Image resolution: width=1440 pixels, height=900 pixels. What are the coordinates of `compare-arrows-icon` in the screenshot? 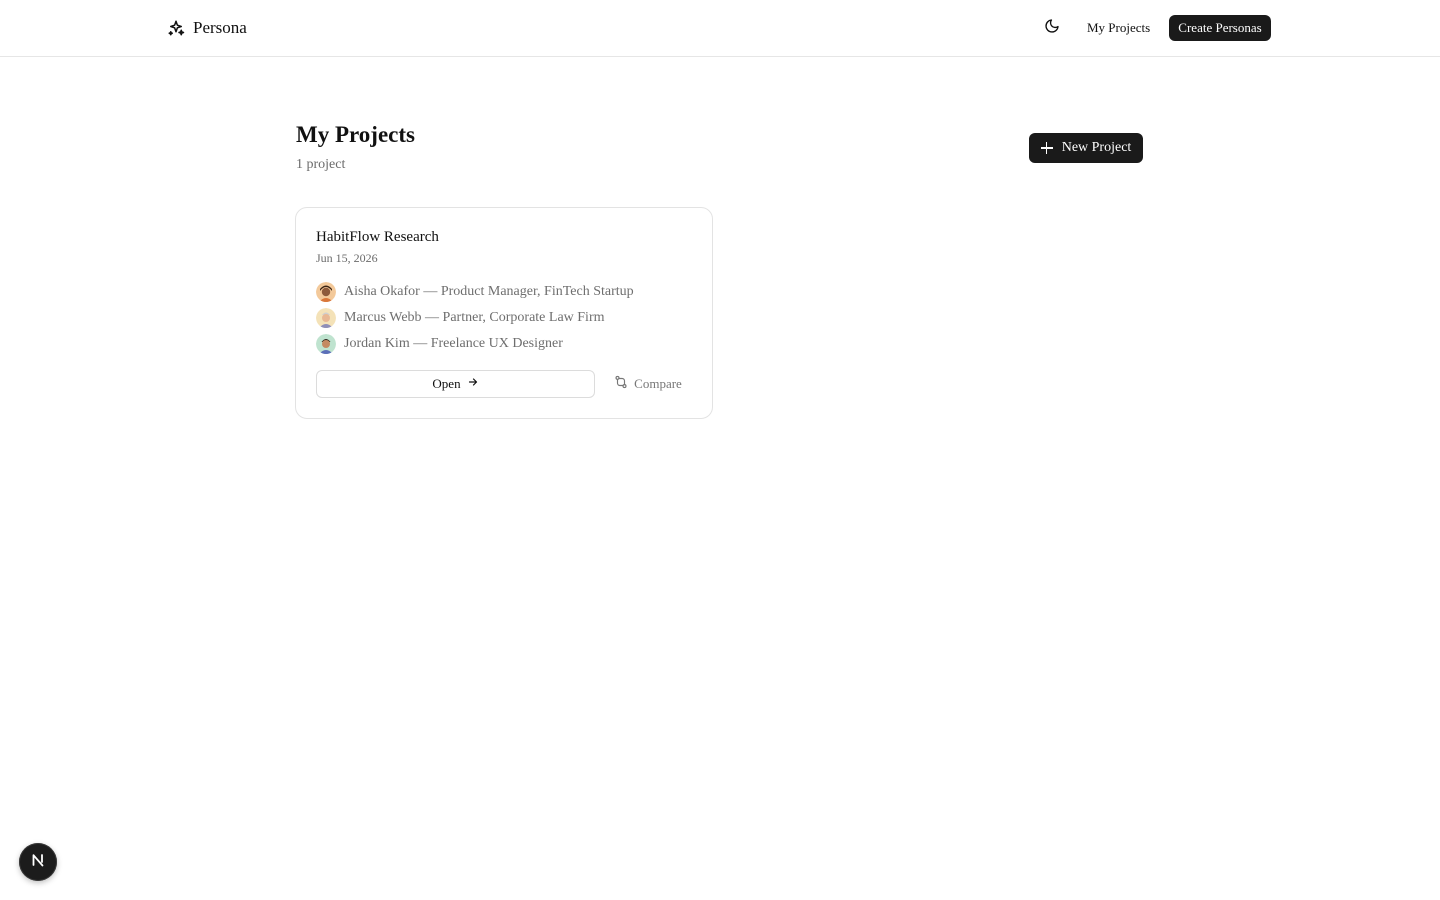 It's located at (621, 384).